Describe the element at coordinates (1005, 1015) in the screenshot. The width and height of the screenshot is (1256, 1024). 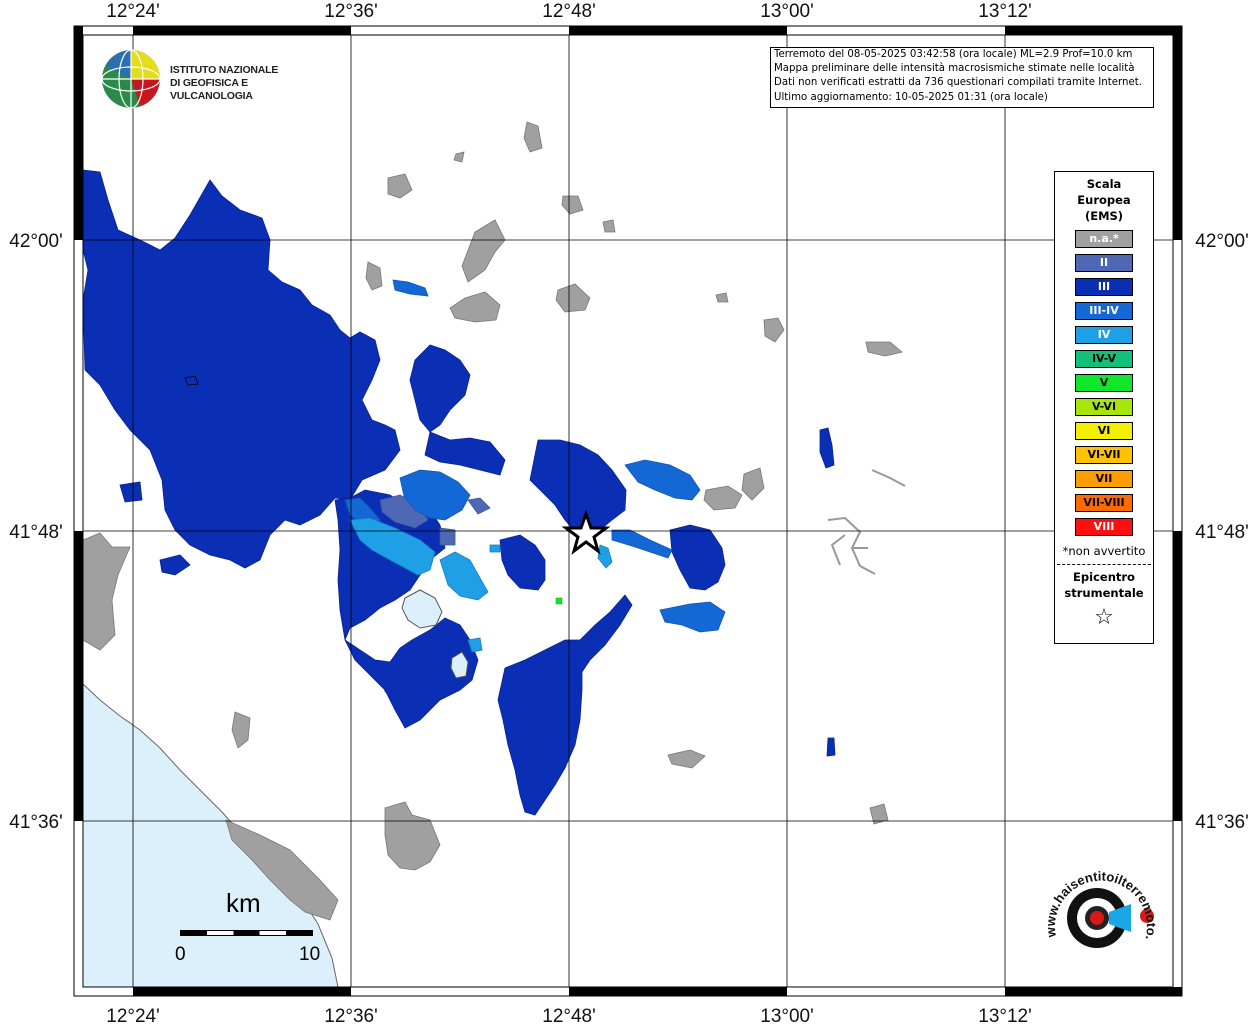
I see `bottom-tick-label: 13°12'` at that location.